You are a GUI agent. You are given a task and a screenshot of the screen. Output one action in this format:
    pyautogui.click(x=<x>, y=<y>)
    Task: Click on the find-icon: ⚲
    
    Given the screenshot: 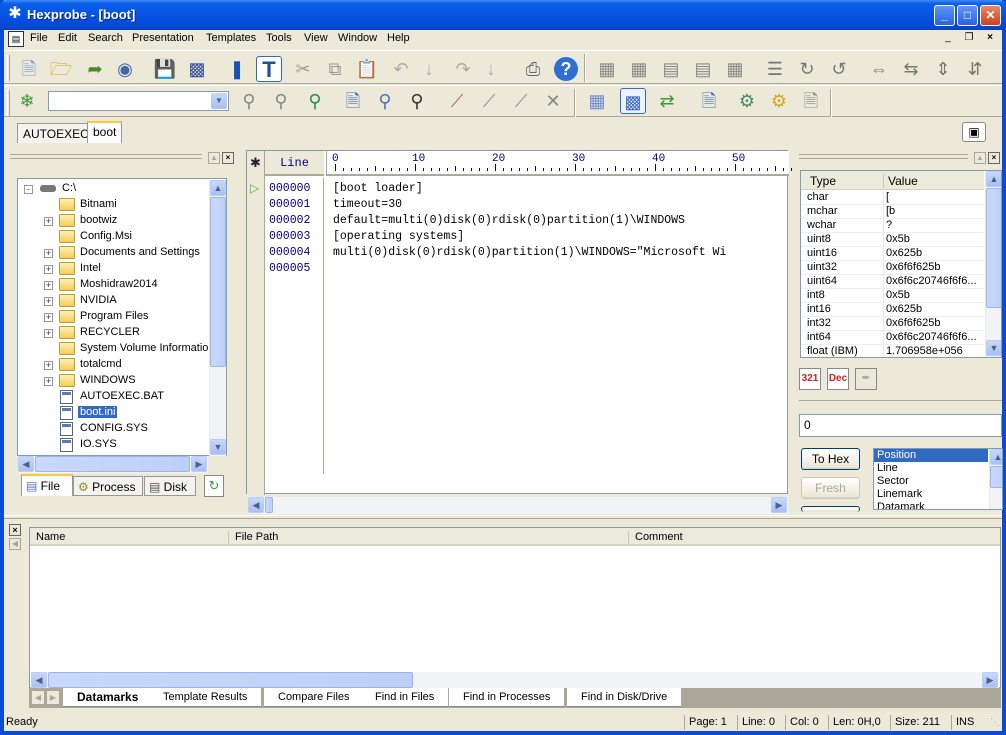 What is the action you would take?
    pyautogui.click(x=249, y=101)
    